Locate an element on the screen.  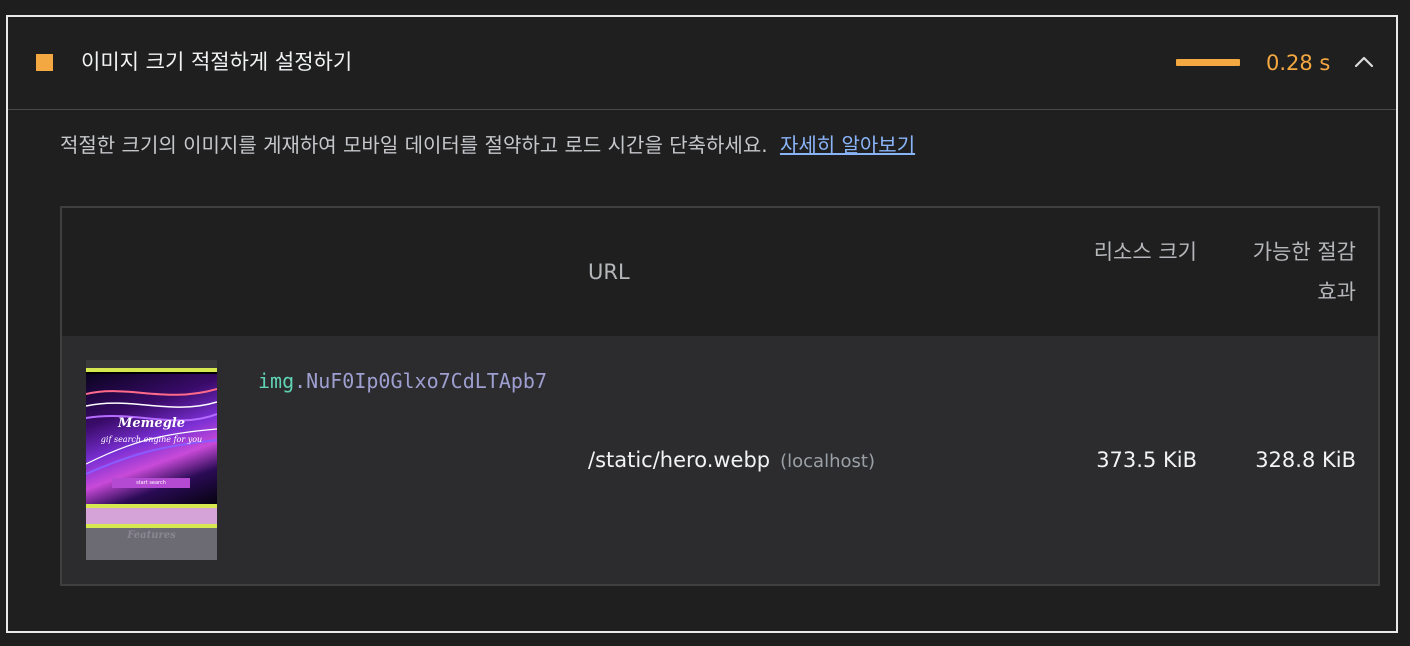
node-class: .NuF0Ip0Glxo7CdLTApb7 is located at coordinates (420, 381).